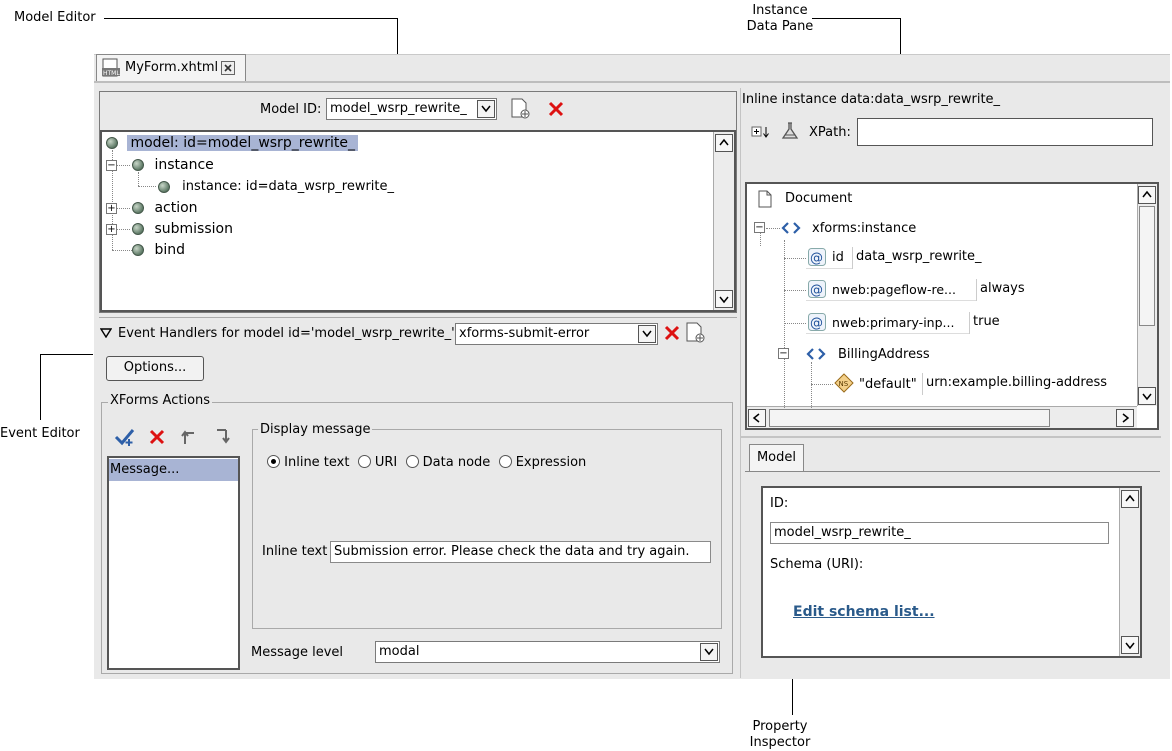  Describe the element at coordinates (1005, 132) in the screenshot. I see `xpath-input` at that location.